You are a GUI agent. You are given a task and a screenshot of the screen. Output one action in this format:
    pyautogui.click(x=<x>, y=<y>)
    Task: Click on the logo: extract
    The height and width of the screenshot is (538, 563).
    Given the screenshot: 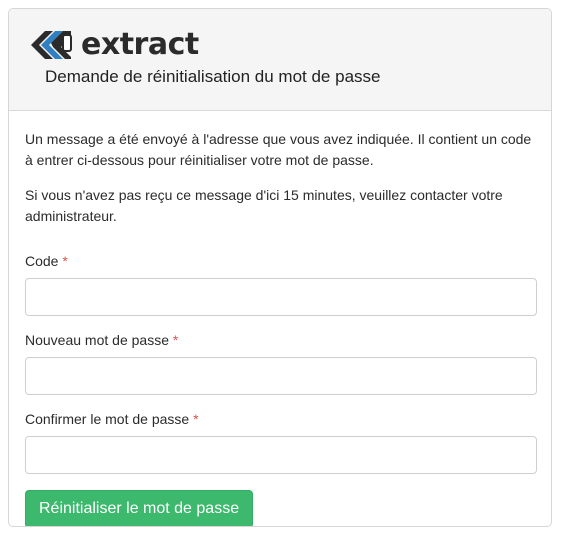 What is the action you would take?
    pyautogui.click(x=112, y=45)
    